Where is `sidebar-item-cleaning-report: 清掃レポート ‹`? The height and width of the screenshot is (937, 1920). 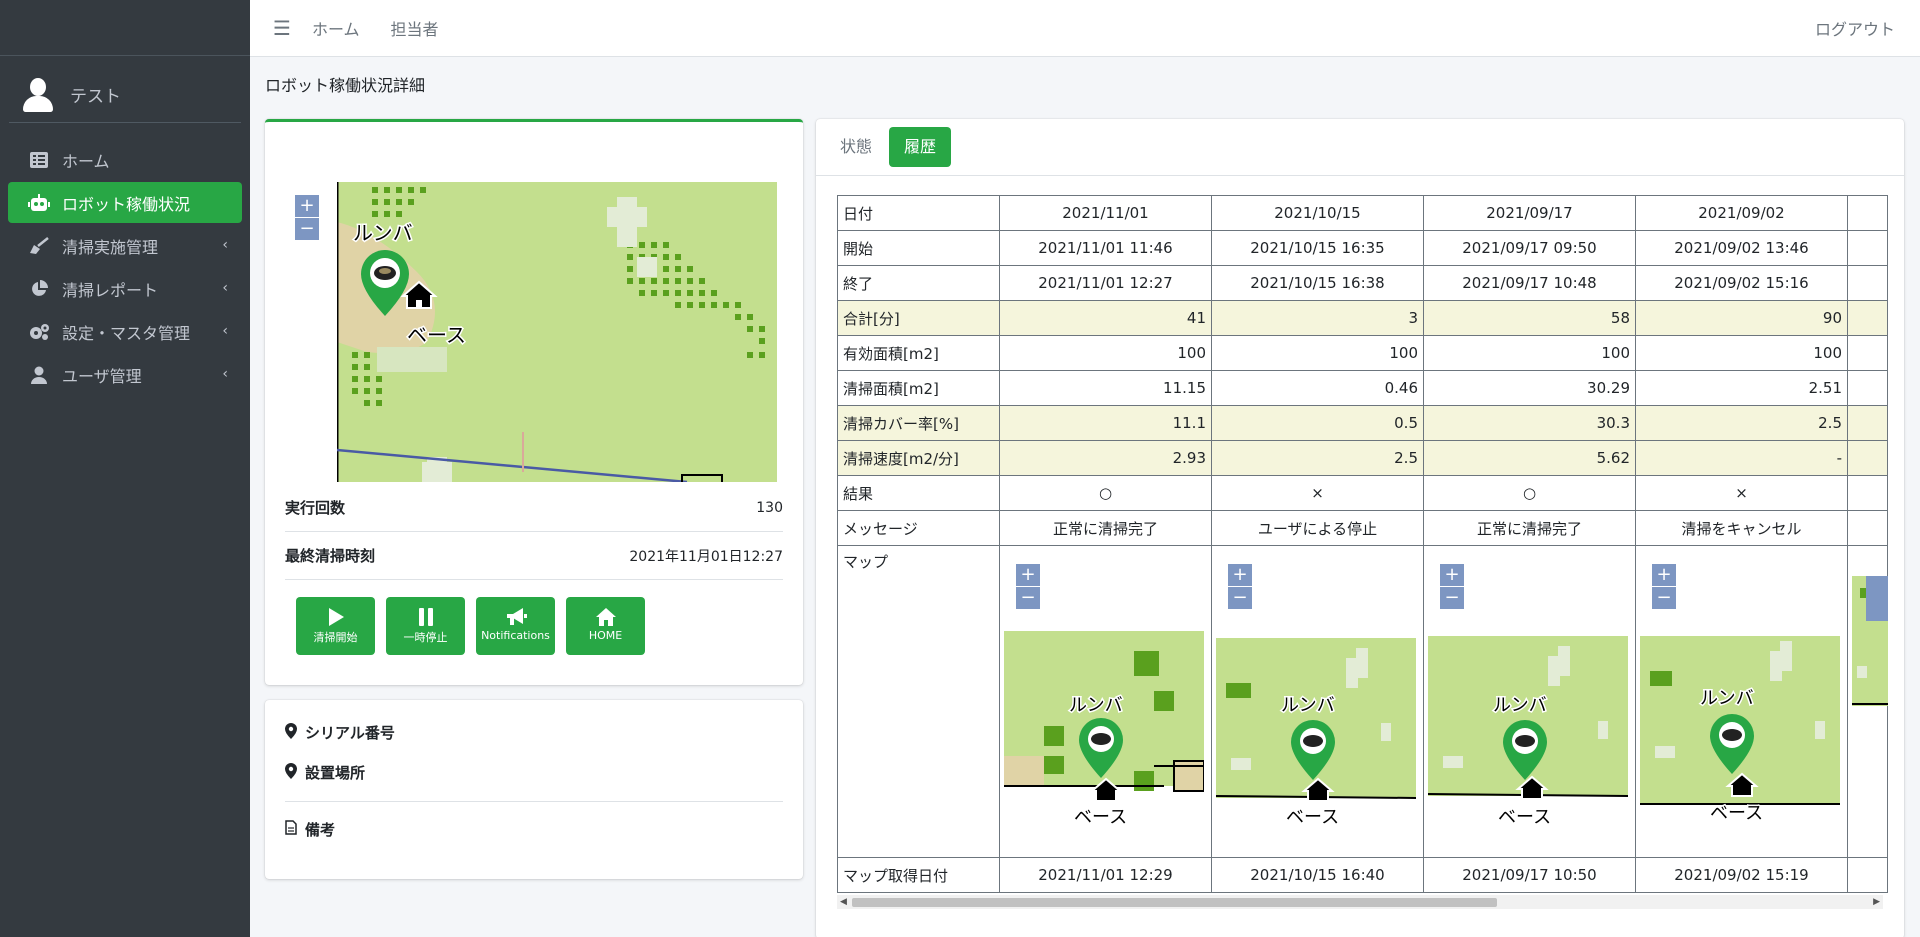
sidebar-item-cleaning-report: 清掃レポート ‹ is located at coordinates (125, 288).